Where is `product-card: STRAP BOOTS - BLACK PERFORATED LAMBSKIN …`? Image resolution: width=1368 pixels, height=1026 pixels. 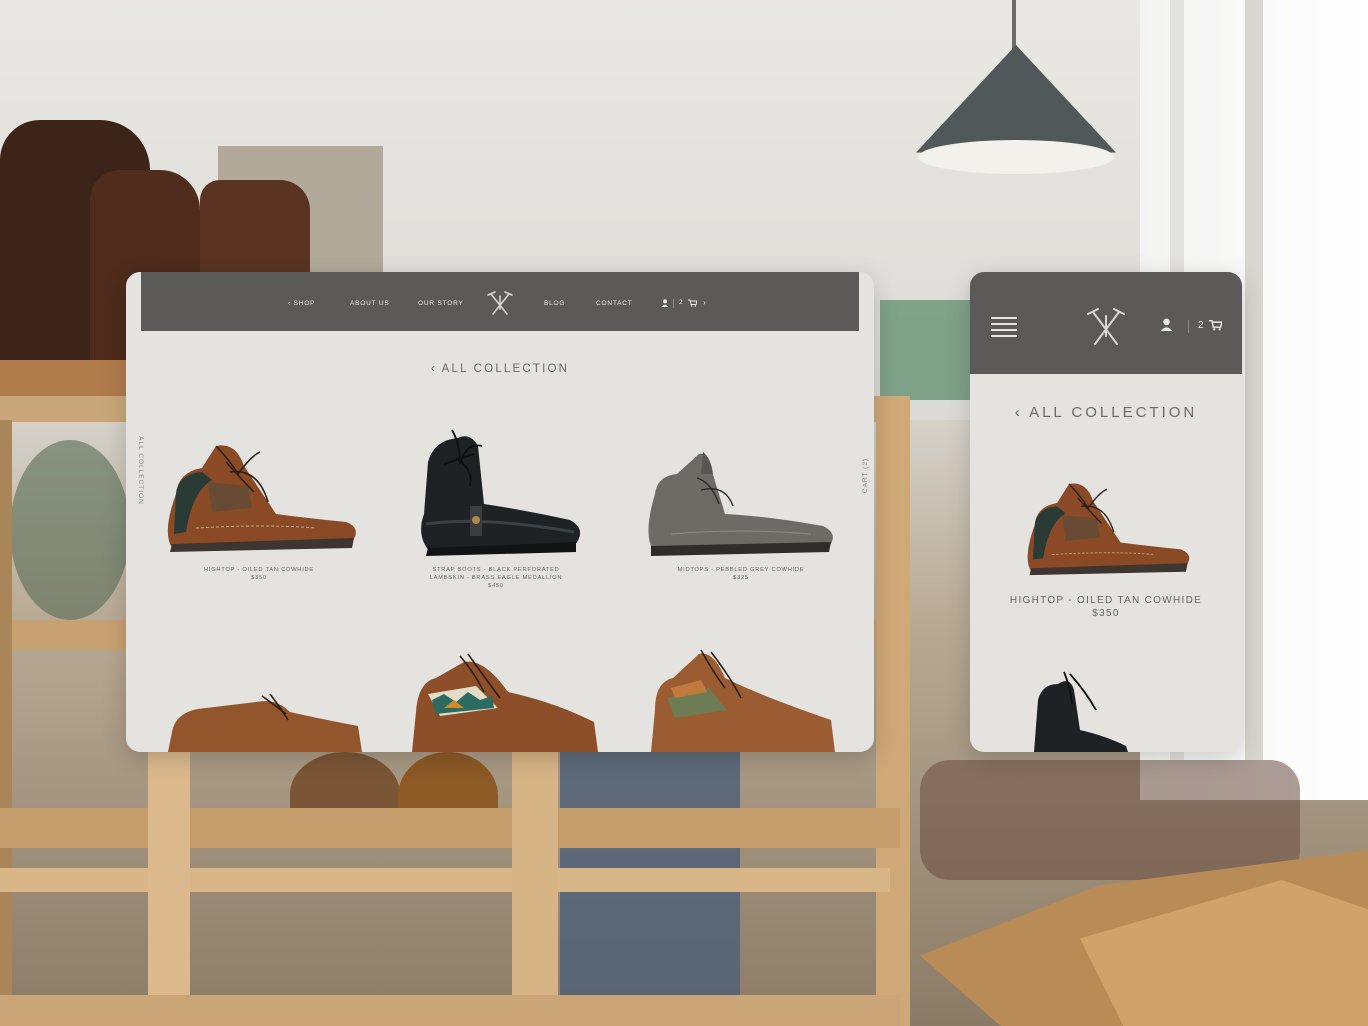
product-card: STRAP BOOTS - BLACK PERFORATED LAMBSKIN … is located at coordinates (496, 507).